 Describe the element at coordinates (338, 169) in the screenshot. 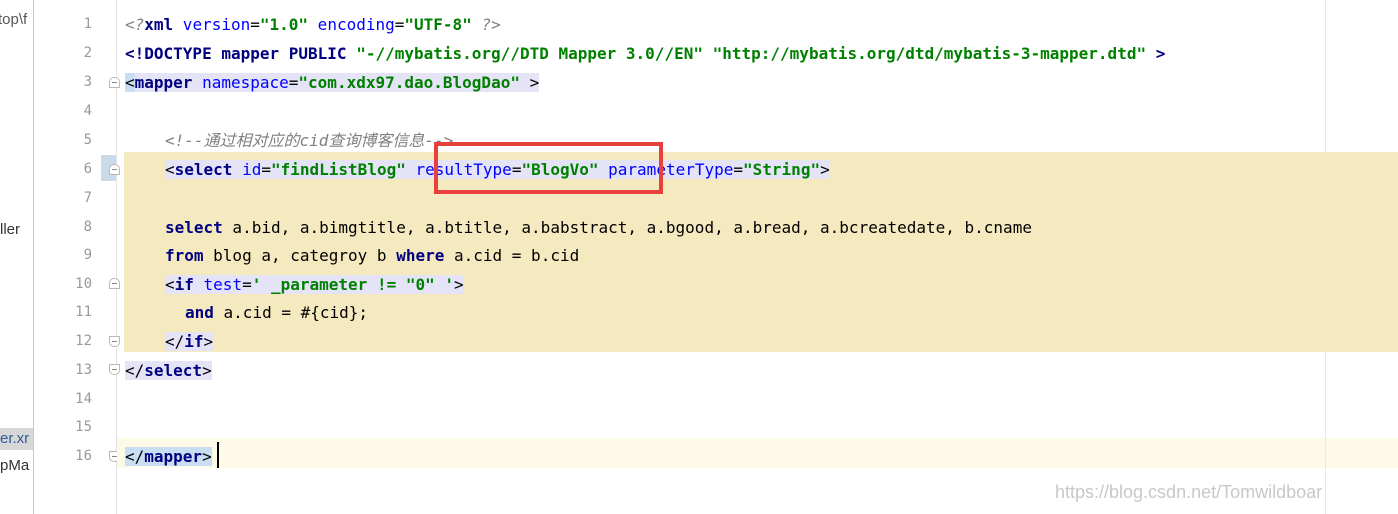

I see `value-id: "findListBlog"` at that location.